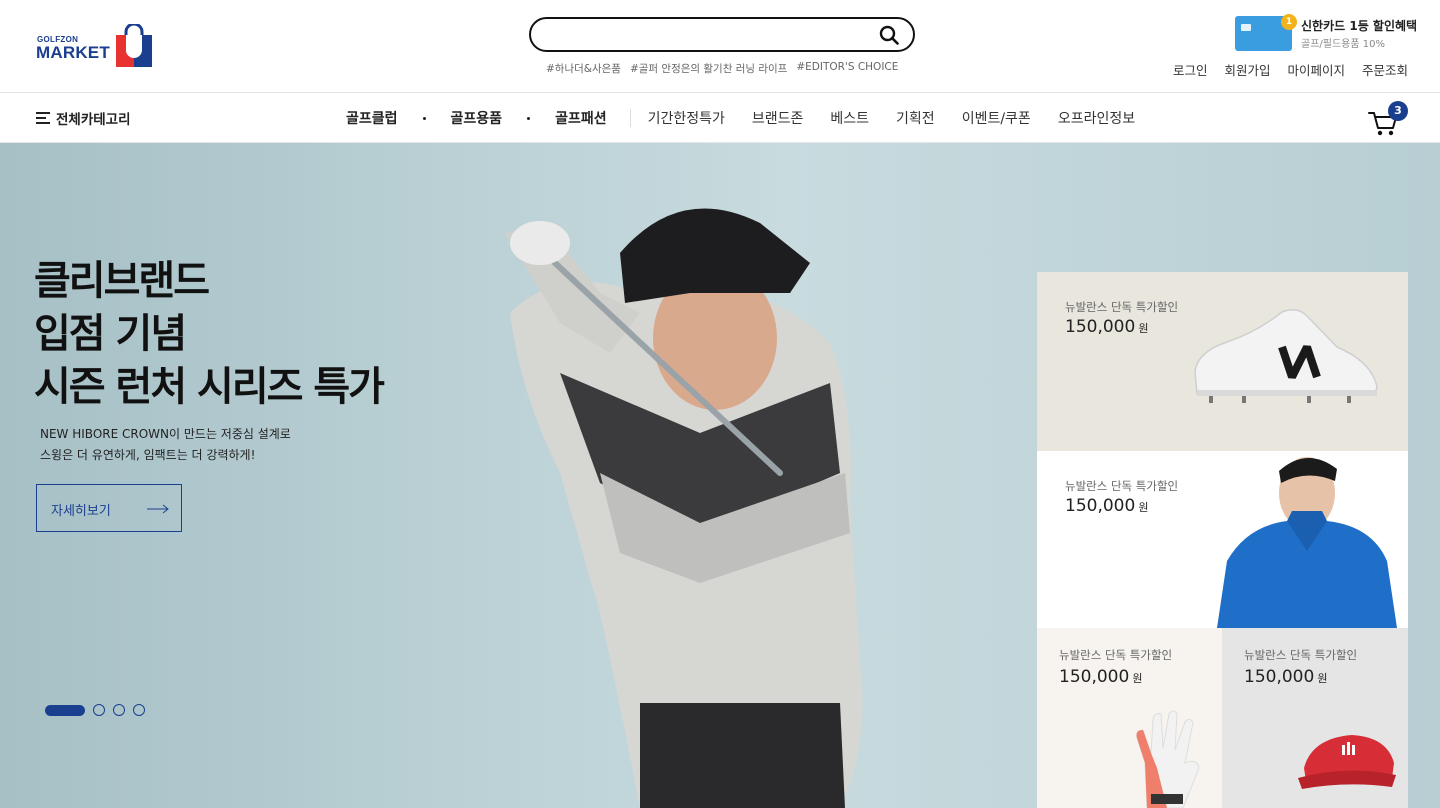 The height and width of the screenshot is (808, 1440). Describe the element at coordinates (122, 281) in the screenshot. I see `hero-title-line: 클리브랜드` at that location.